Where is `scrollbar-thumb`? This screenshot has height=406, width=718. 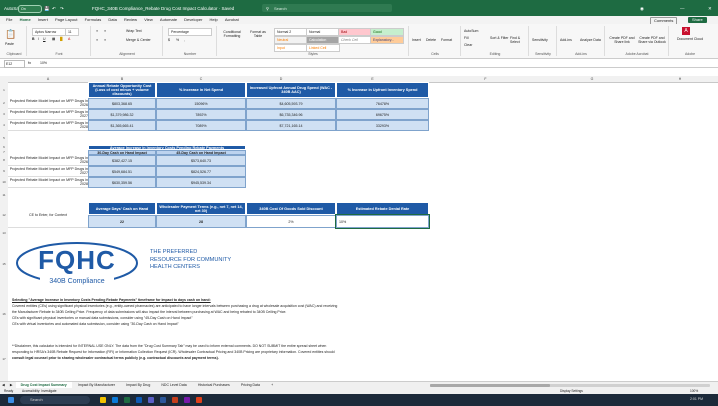 scrollbar-thumb is located at coordinates (490, 385).